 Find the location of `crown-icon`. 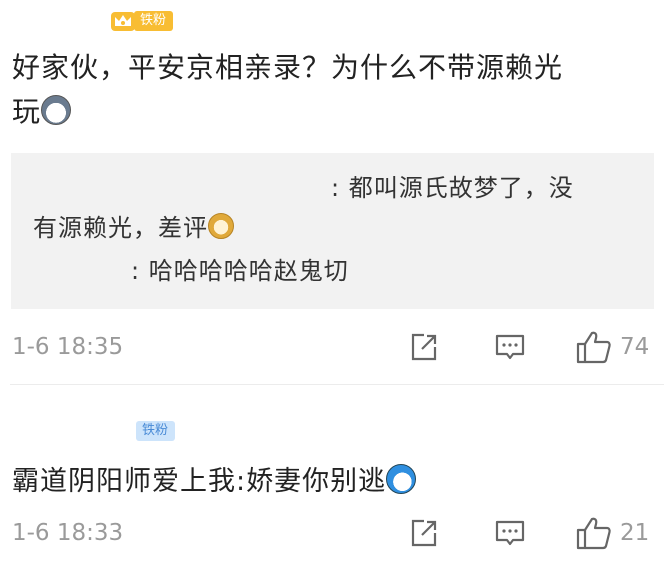

crown-icon is located at coordinates (123, 21).